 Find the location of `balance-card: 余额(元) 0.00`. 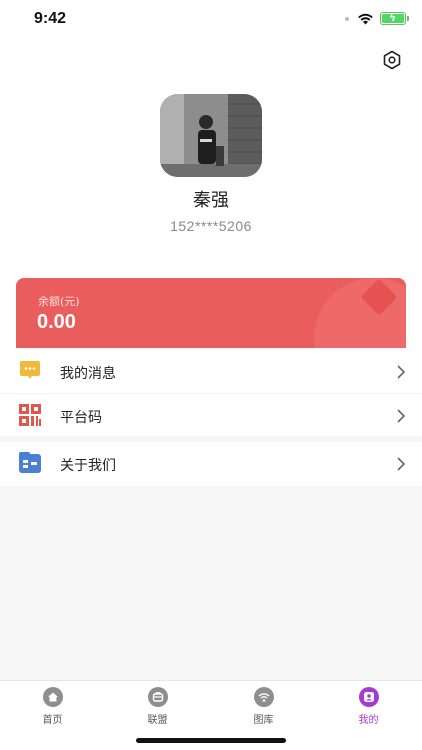

balance-card: 余额(元) 0.00 is located at coordinates (211, 313).